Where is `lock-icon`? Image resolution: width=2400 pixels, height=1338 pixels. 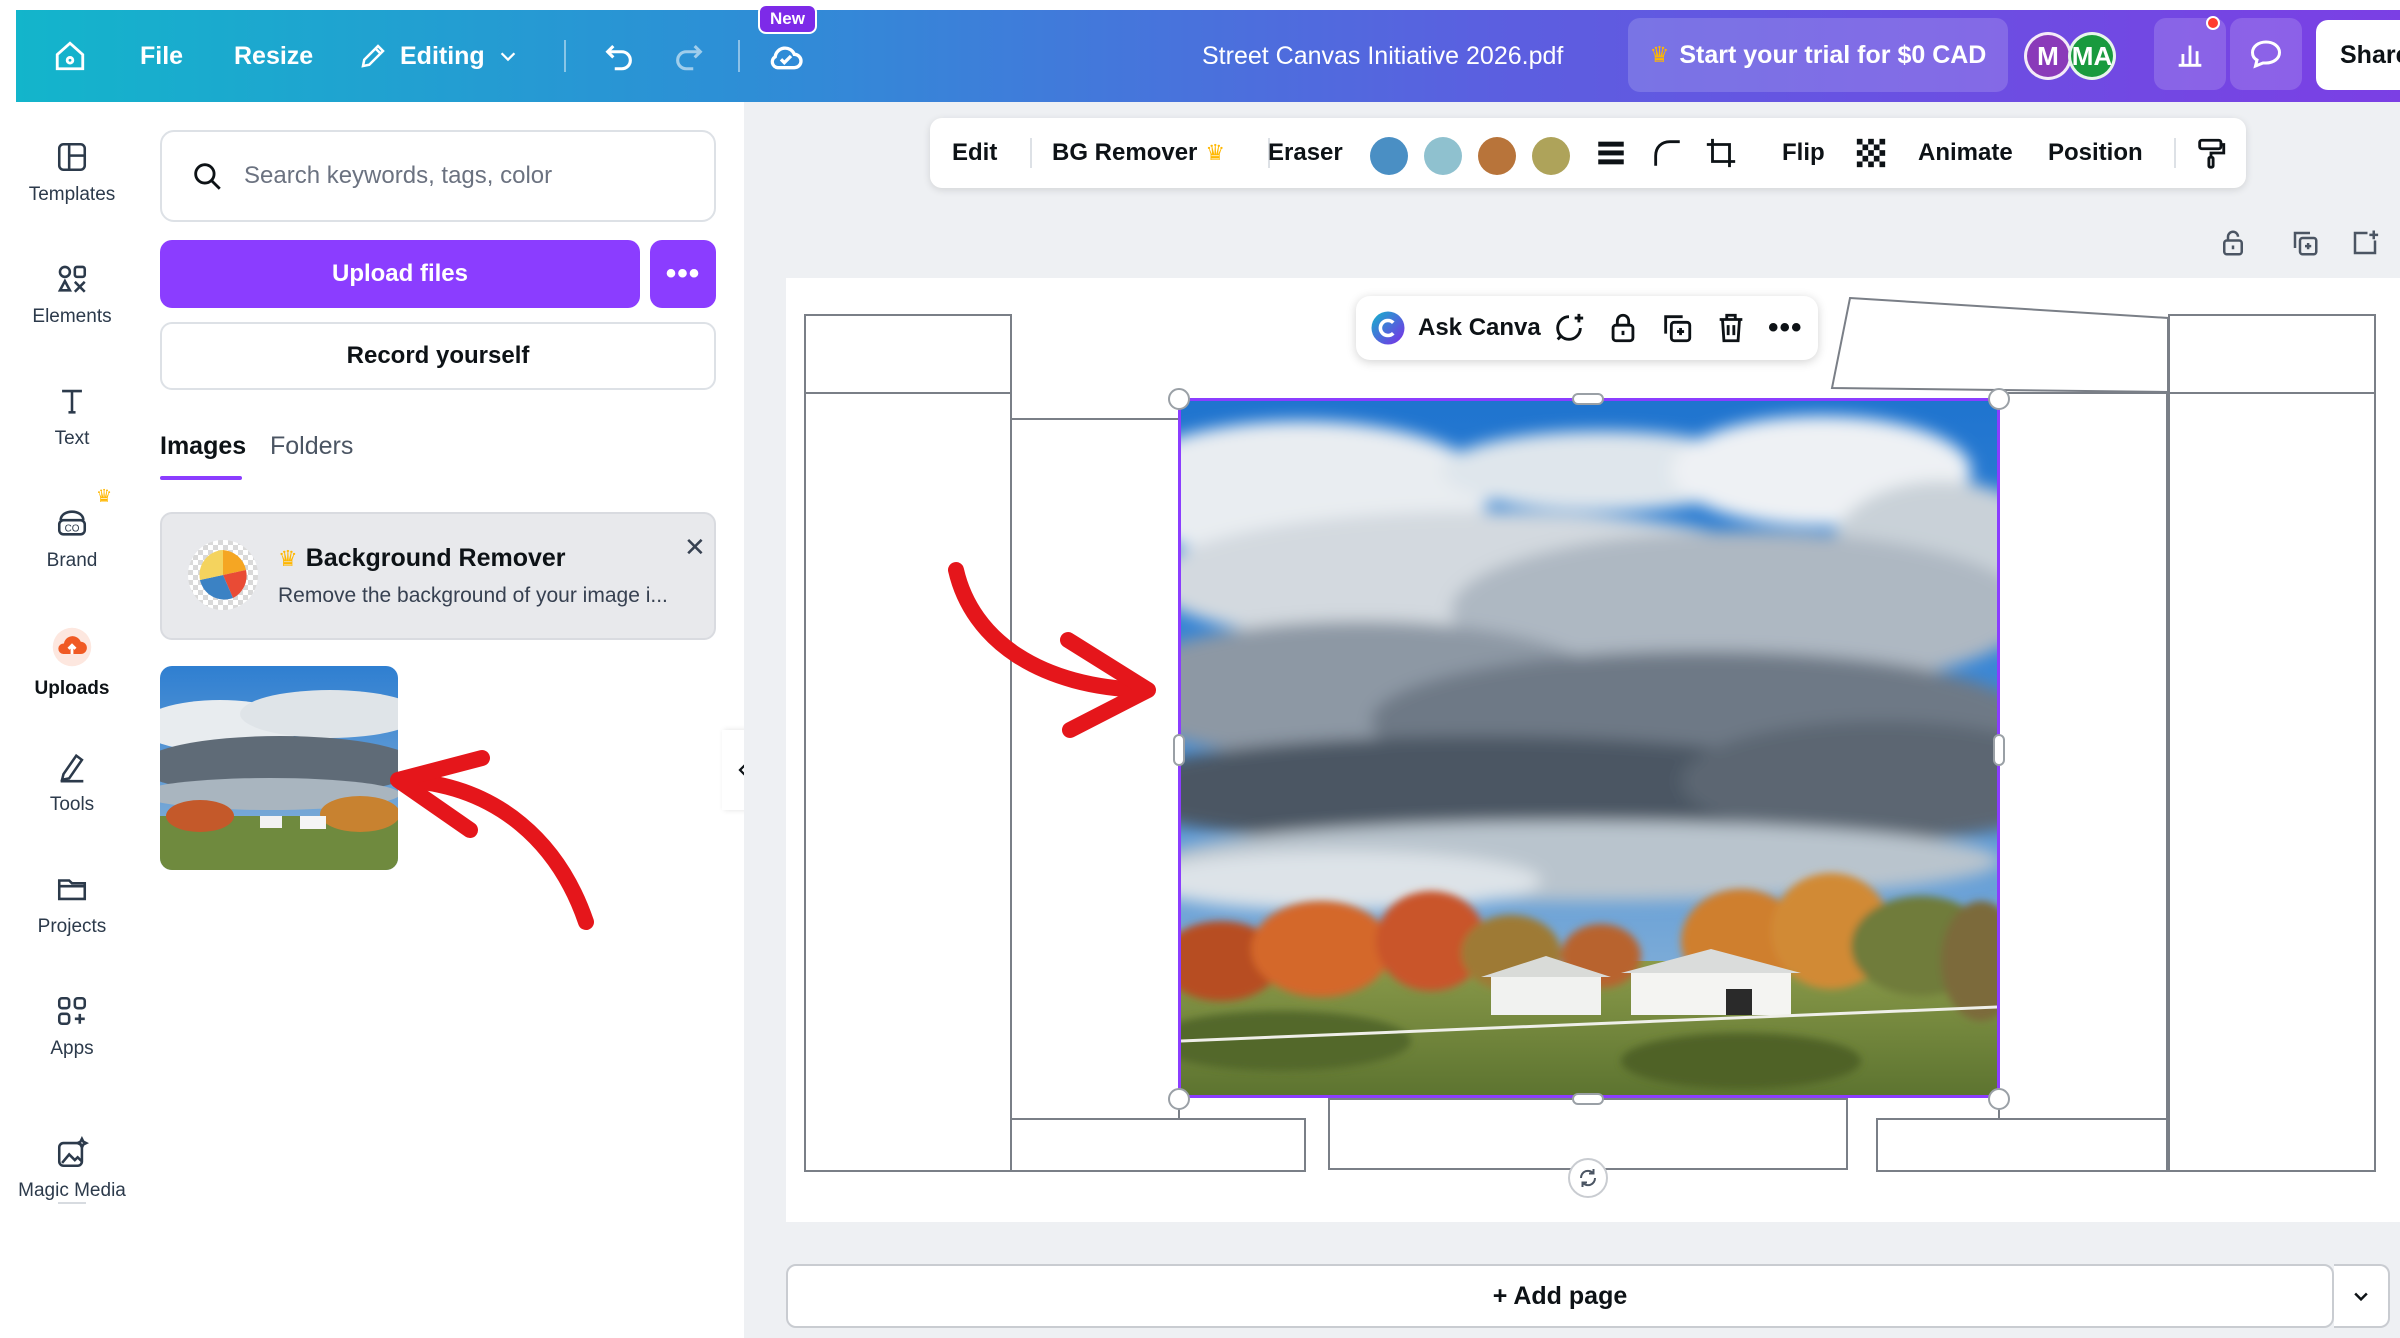
lock-icon is located at coordinates (1623, 328).